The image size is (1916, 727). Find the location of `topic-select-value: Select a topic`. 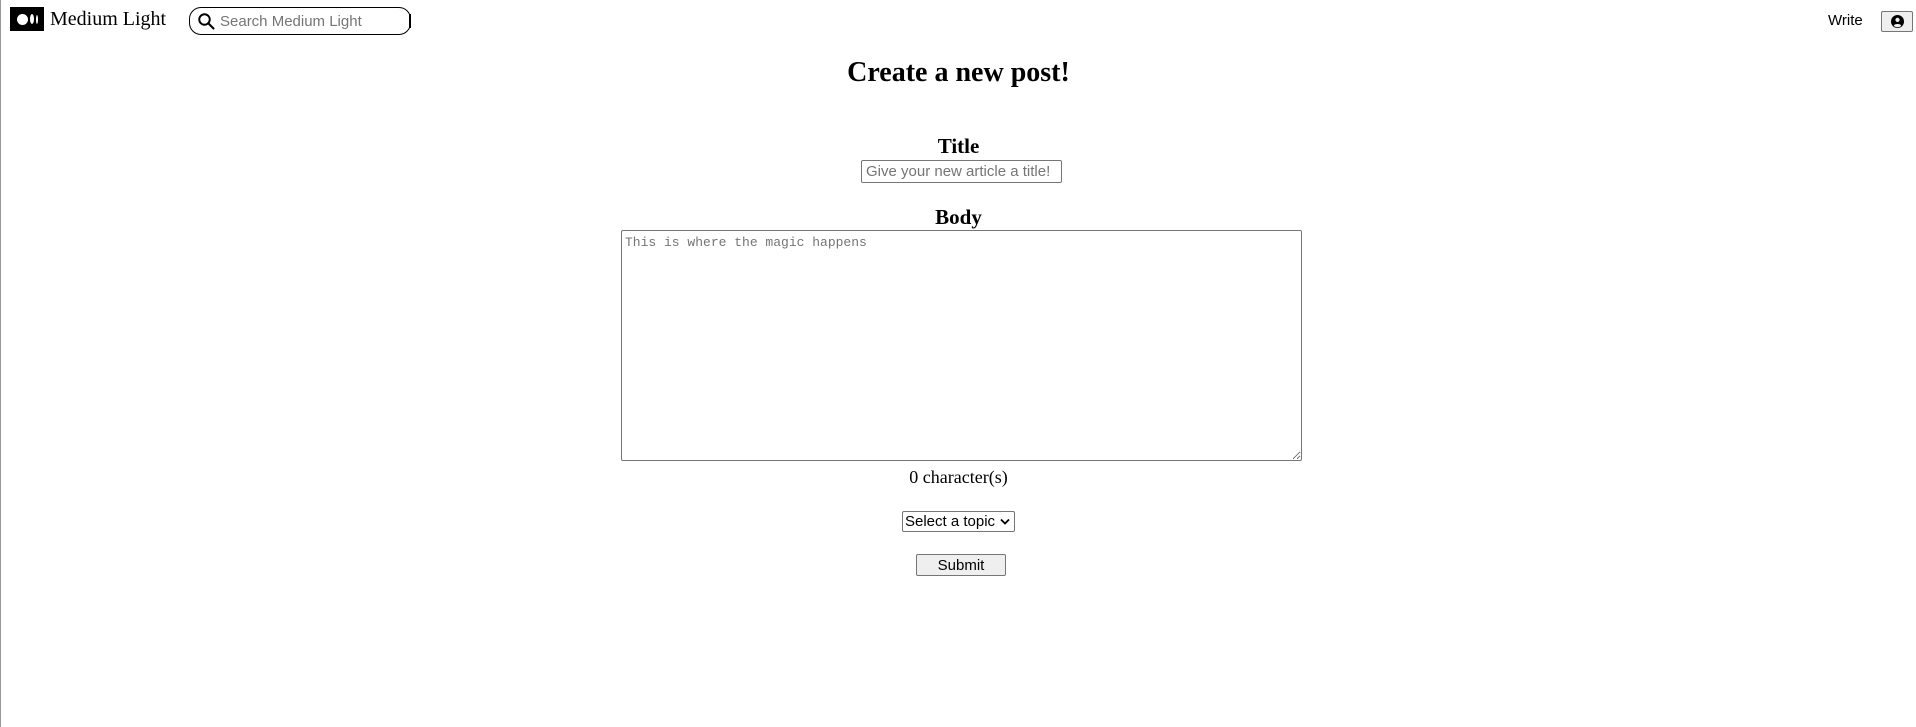

topic-select-value: Select a topic is located at coordinates (950, 521).